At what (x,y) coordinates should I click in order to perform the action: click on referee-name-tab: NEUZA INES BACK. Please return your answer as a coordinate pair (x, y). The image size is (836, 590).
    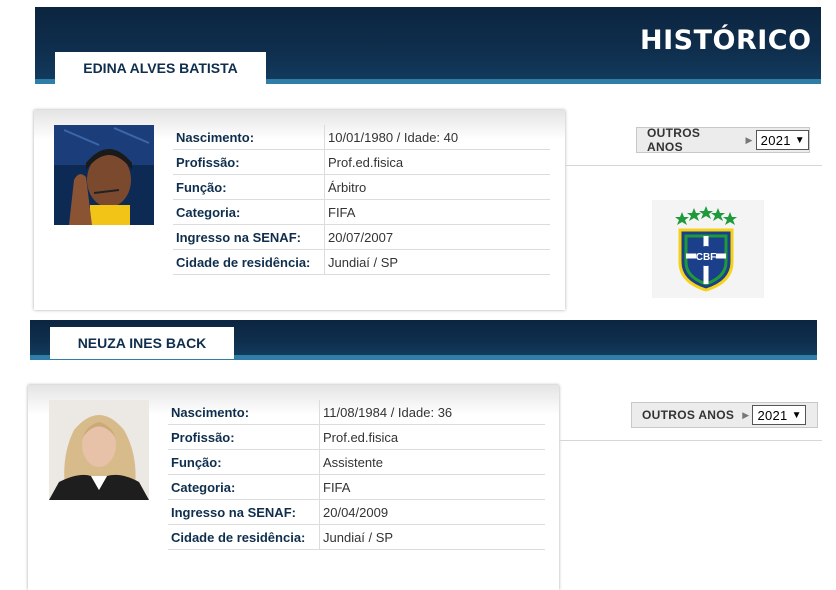
    Looking at the image, I should click on (142, 343).